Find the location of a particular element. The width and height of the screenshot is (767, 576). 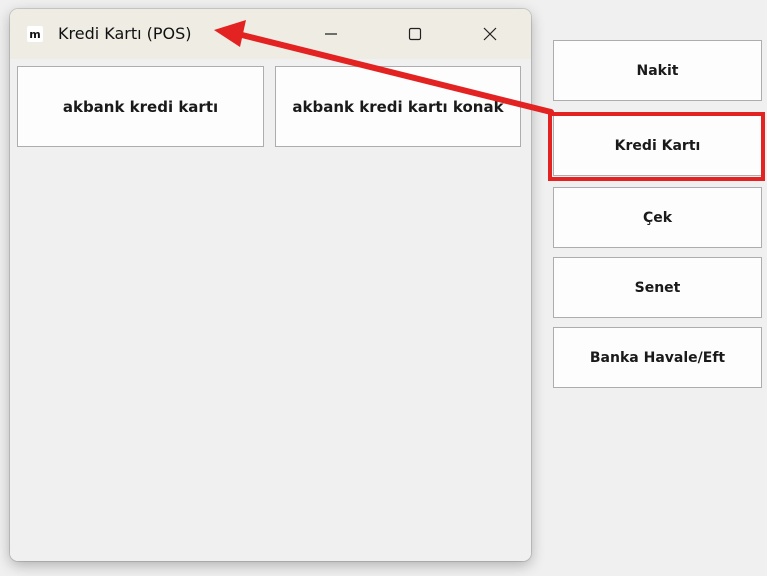

cash-button: Nakit is located at coordinates (657, 70).